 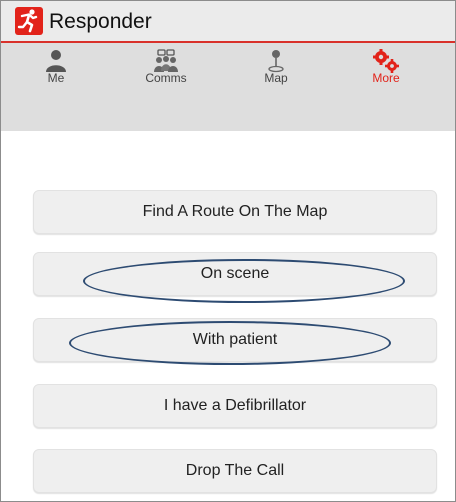 What do you see at coordinates (386, 87) in the screenshot?
I see `tab-more: More` at bounding box center [386, 87].